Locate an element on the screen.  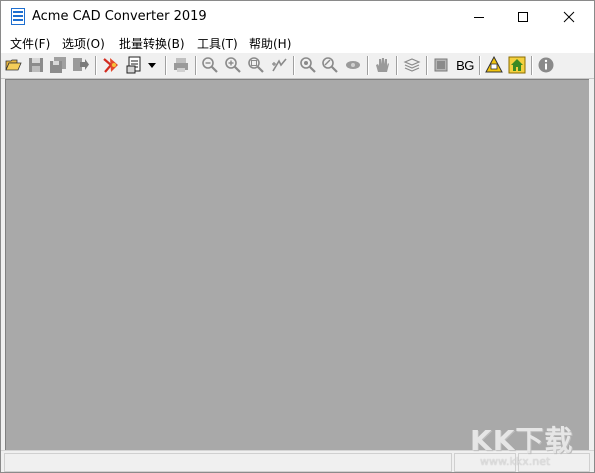
background-button: BG is located at coordinates (465, 65).